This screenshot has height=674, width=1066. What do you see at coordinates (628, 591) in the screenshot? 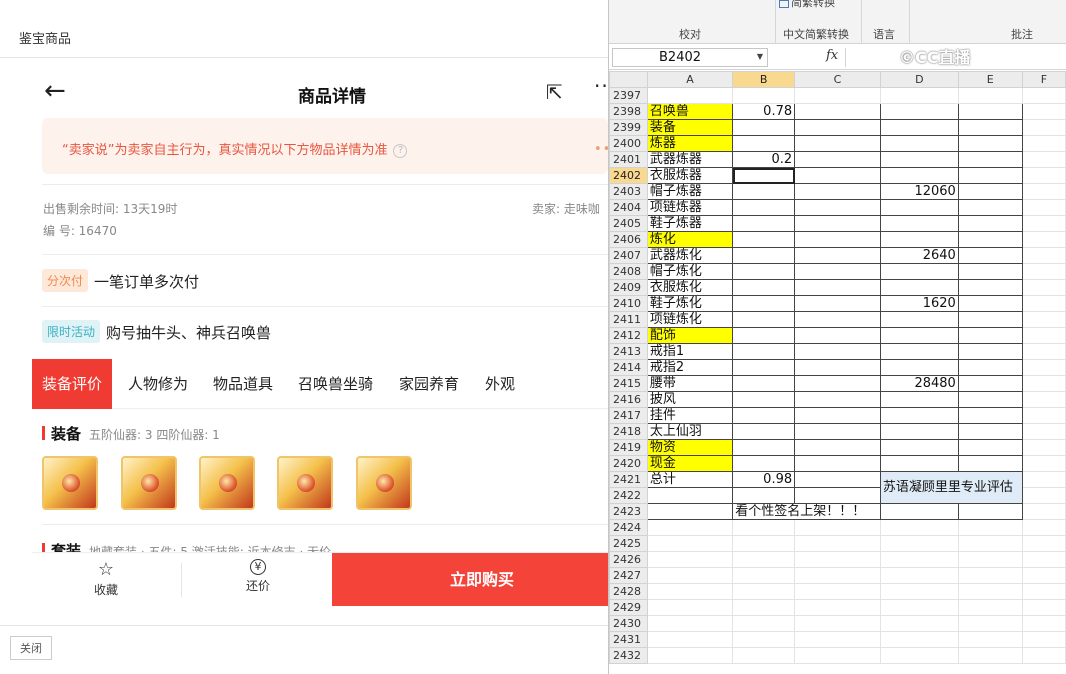
I see `row-header: 2428` at bounding box center [628, 591].